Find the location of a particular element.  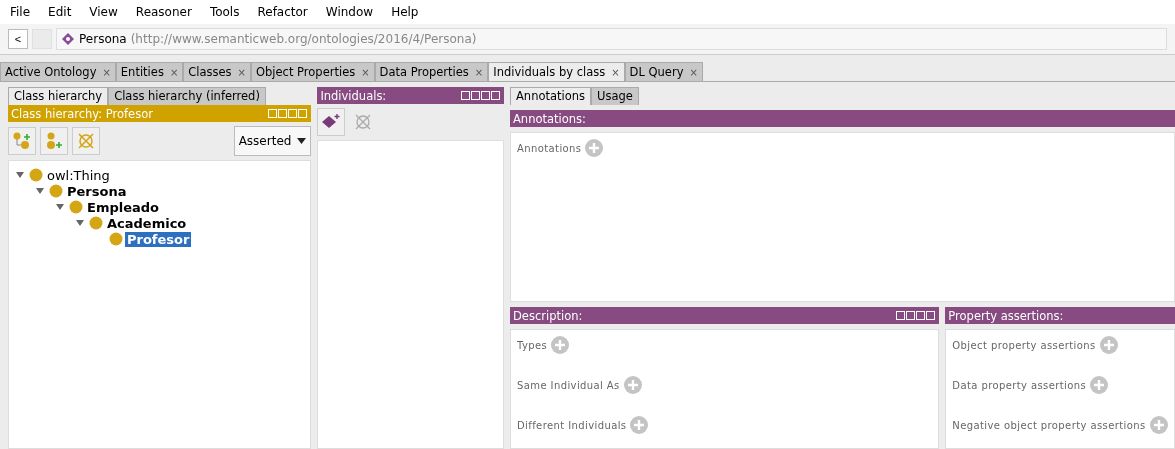

hierarchy-mode-dropdown: Asserted is located at coordinates (272, 141).